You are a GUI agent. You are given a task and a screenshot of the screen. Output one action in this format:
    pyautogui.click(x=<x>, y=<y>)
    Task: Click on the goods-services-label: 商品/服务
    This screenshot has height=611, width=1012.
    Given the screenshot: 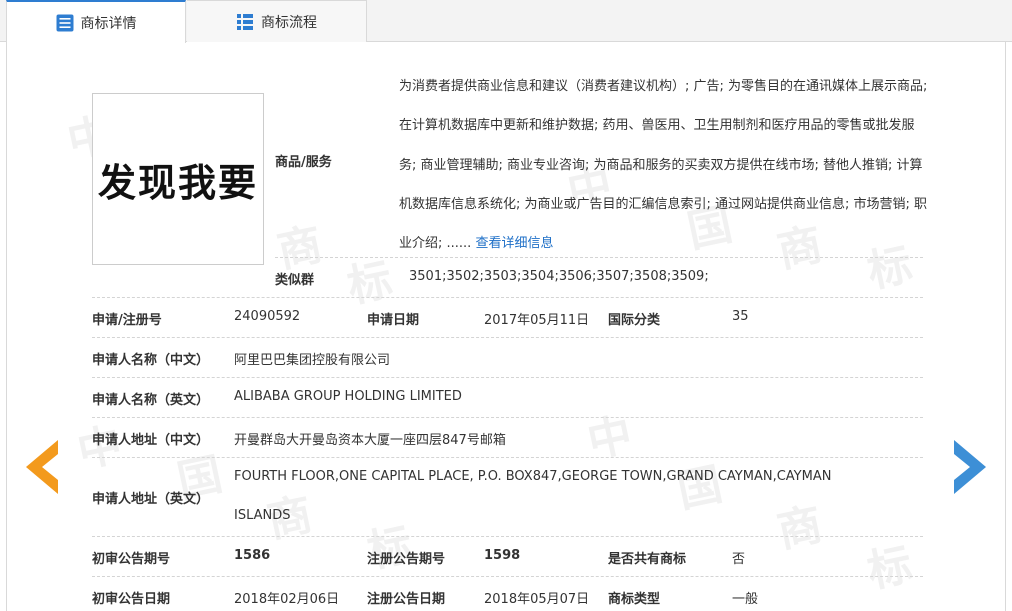 What is the action you would take?
    pyautogui.click(x=303, y=162)
    